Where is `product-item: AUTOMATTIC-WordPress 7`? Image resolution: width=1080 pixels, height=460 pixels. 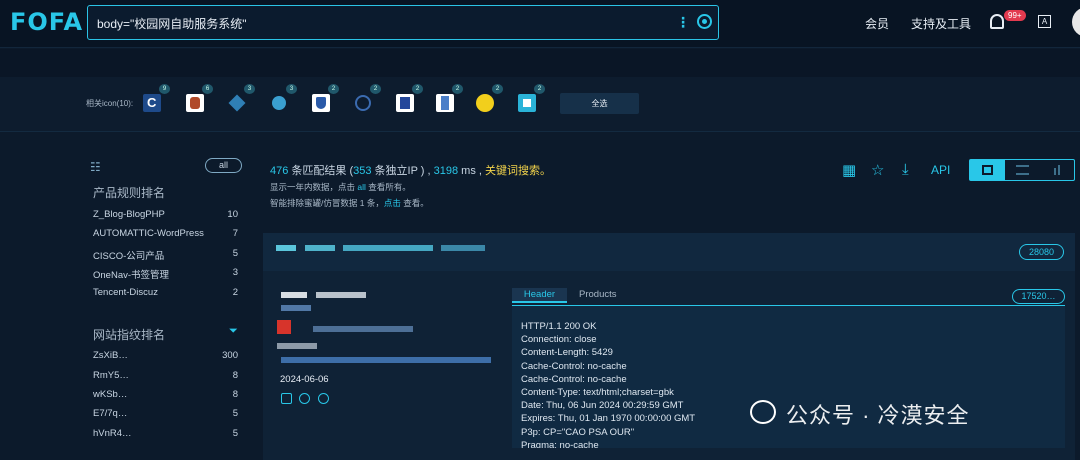
product-item: AUTOMATTIC-WordPress 7 is located at coordinates (168, 233).